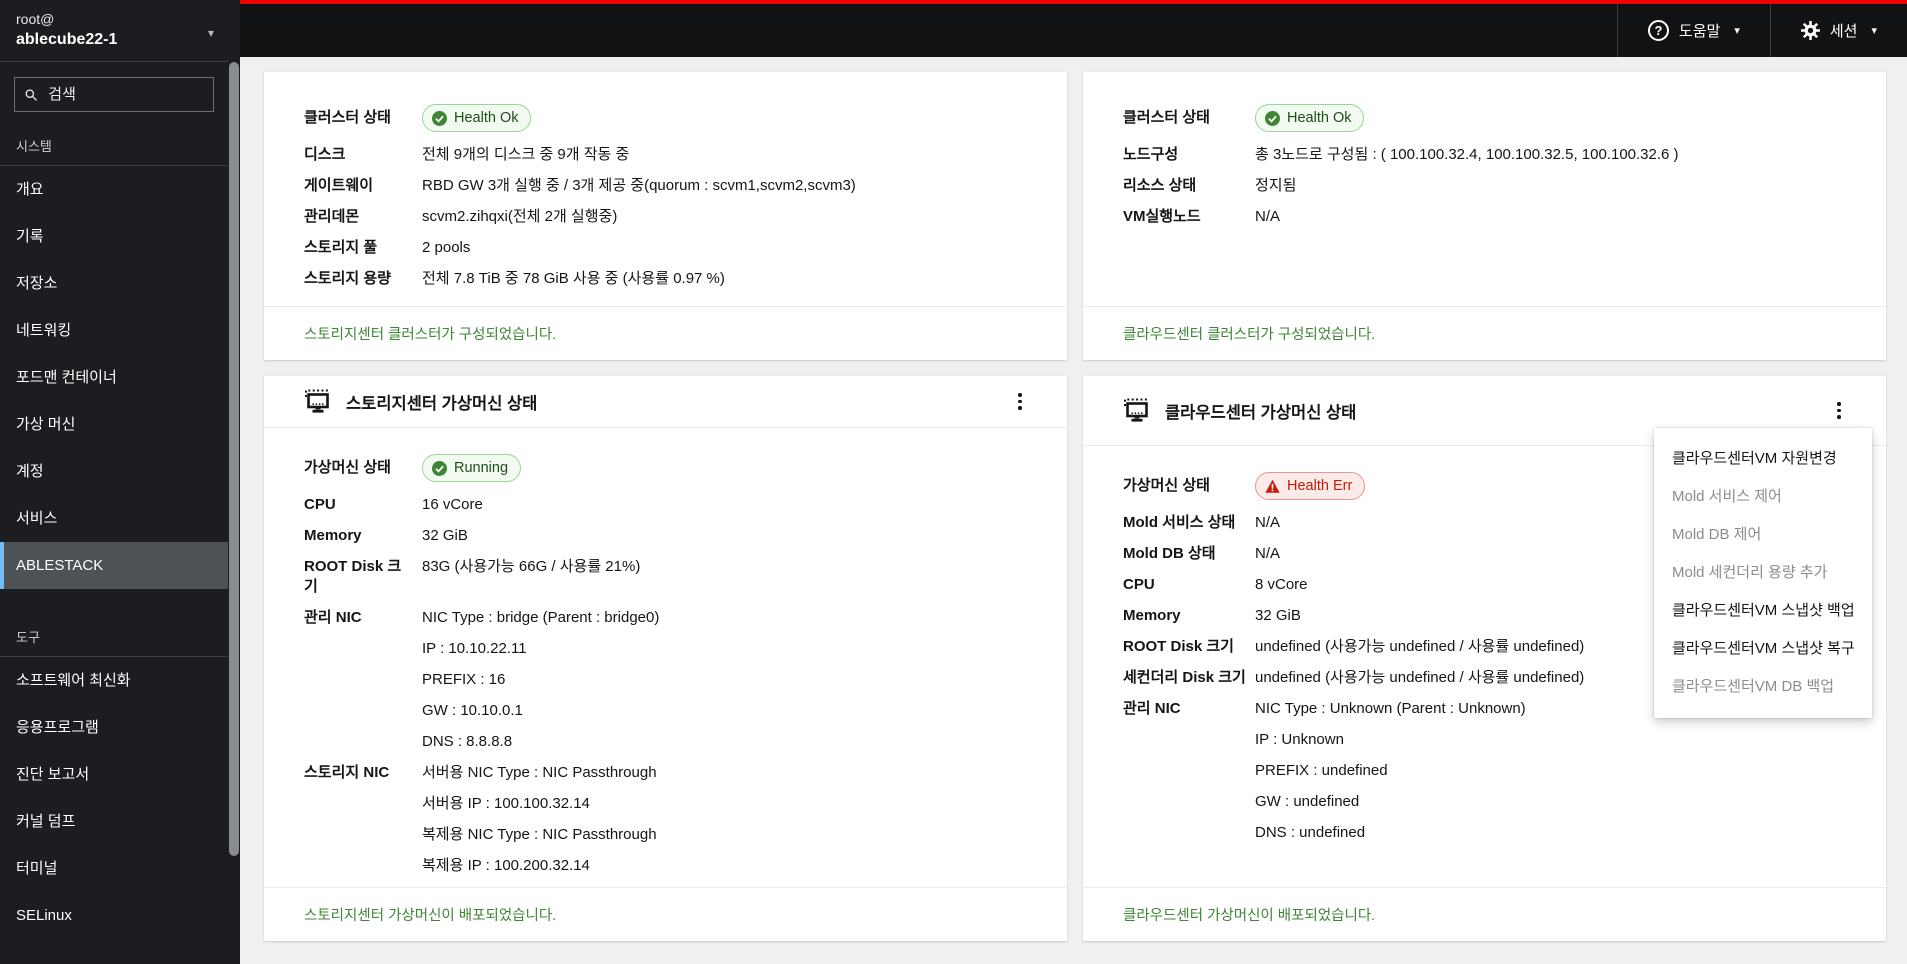 The width and height of the screenshot is (1907, 964). I want to click on card-footer-link: 스토리지센터 클러스터가 구성되었습니다., so click(665, 333).